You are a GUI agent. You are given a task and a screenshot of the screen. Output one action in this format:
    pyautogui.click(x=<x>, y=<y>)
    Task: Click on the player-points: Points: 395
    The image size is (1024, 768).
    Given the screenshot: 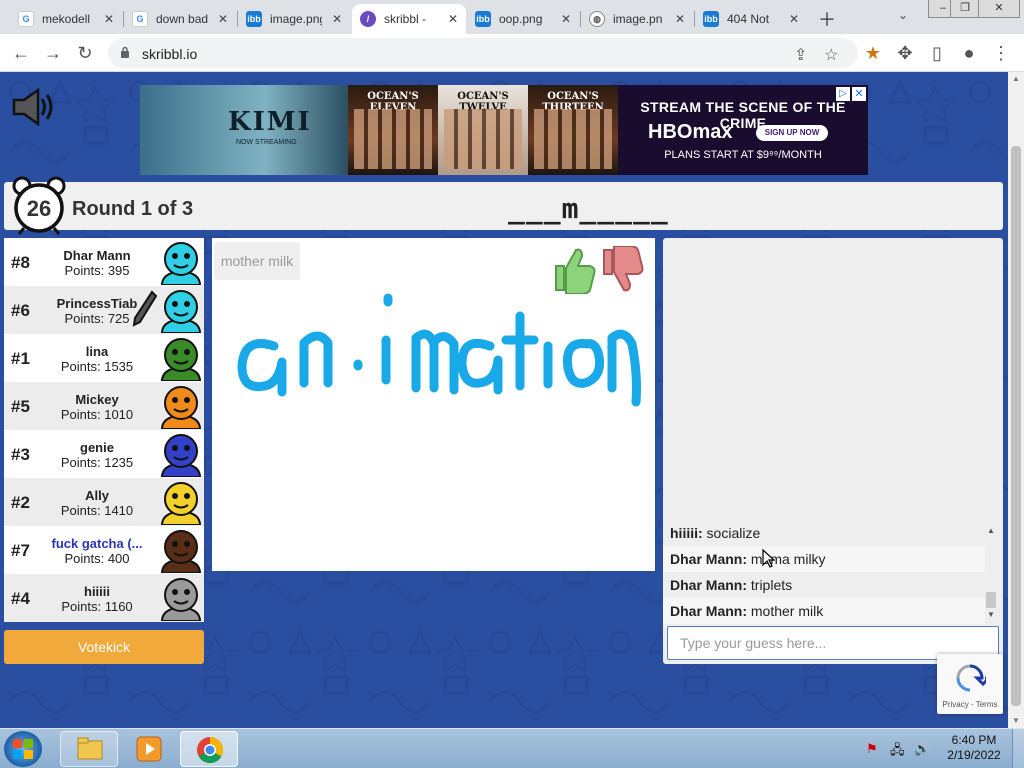 What is the action you would take?
    pyautogui.click(x=97, y=270)
    